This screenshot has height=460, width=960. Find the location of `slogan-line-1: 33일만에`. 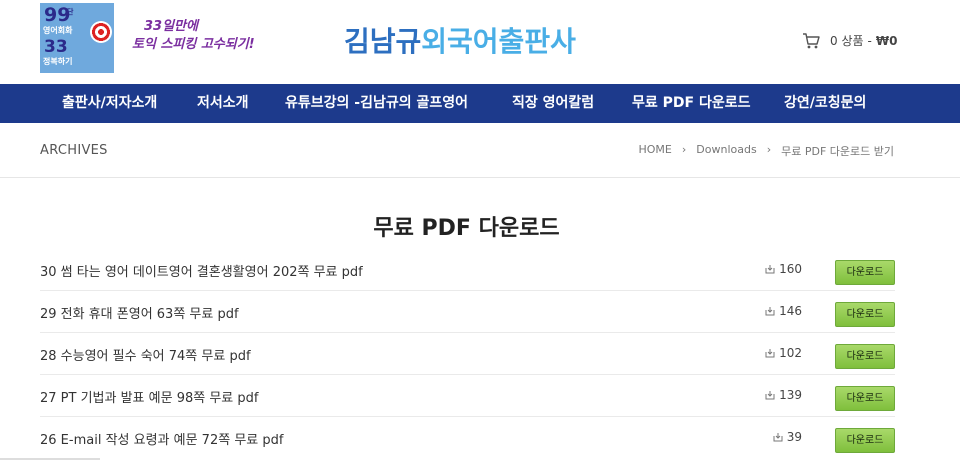

slogan-line-1: 33일만에 is located at coordinates (171, 26).